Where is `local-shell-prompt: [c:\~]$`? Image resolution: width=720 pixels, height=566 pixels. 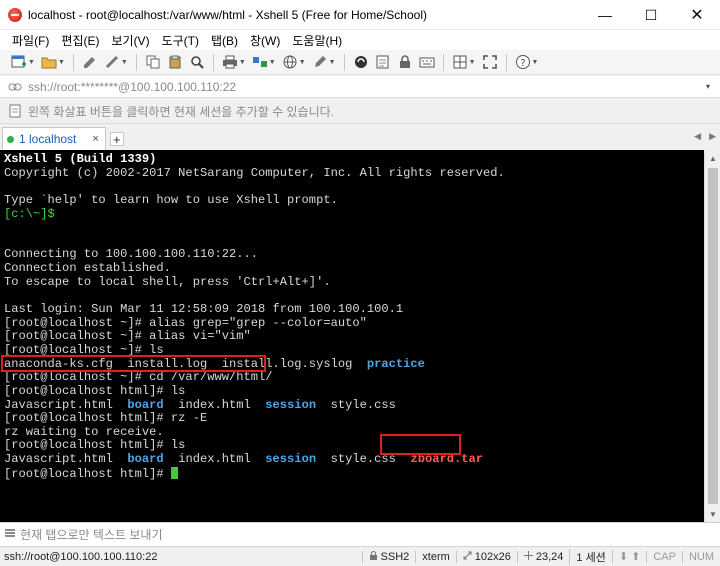
local-shell-prompt: [c:\~]$ is located at coordinates (29, 213).